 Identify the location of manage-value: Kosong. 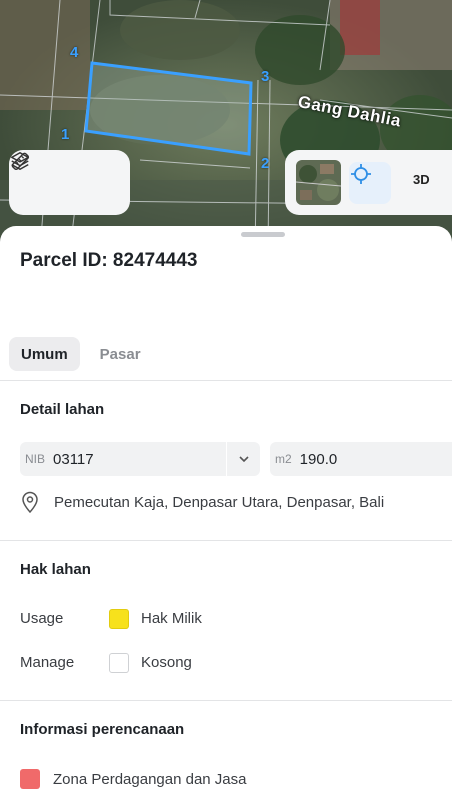
(166, 662).